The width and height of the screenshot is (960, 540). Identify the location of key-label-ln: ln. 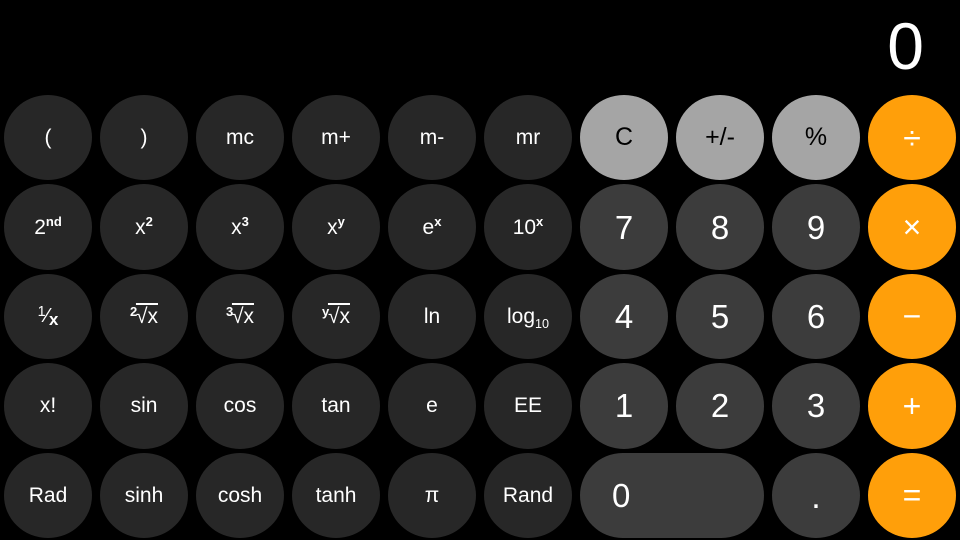
(432, 316).